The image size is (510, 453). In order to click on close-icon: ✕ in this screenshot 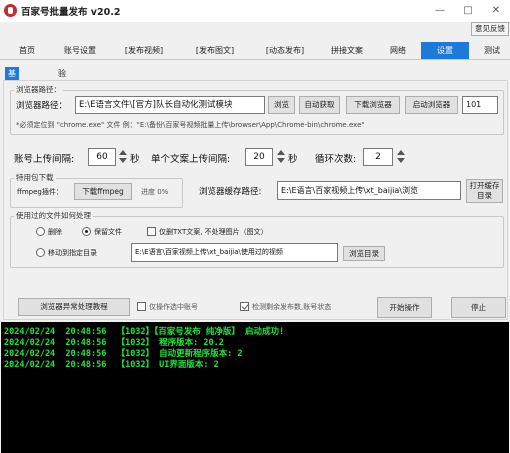, I will do `click(496, 10)`.